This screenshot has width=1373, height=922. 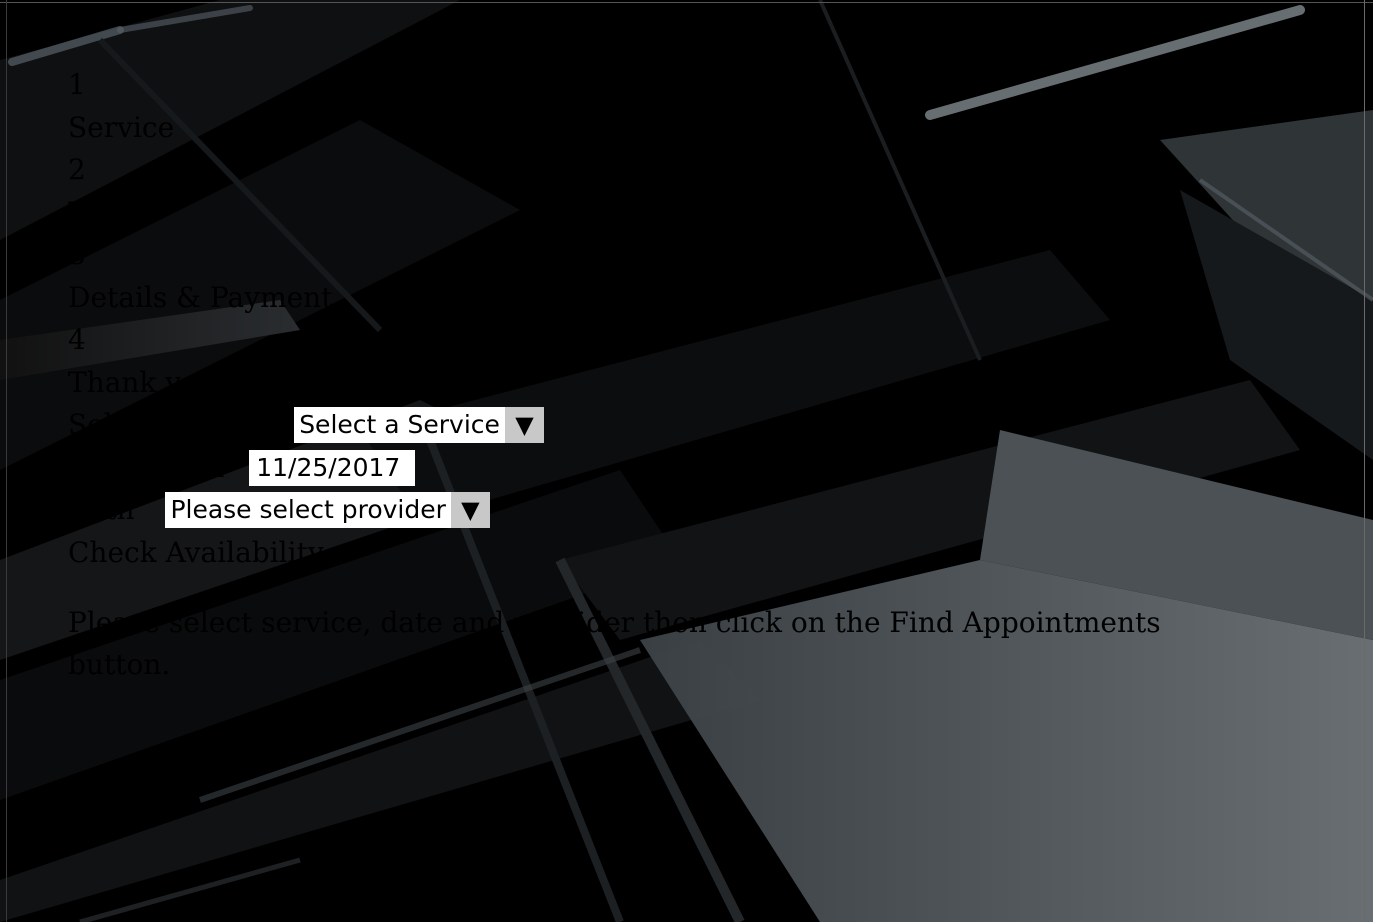 I want to click on step-number: 4, so click(x=77, y=339).